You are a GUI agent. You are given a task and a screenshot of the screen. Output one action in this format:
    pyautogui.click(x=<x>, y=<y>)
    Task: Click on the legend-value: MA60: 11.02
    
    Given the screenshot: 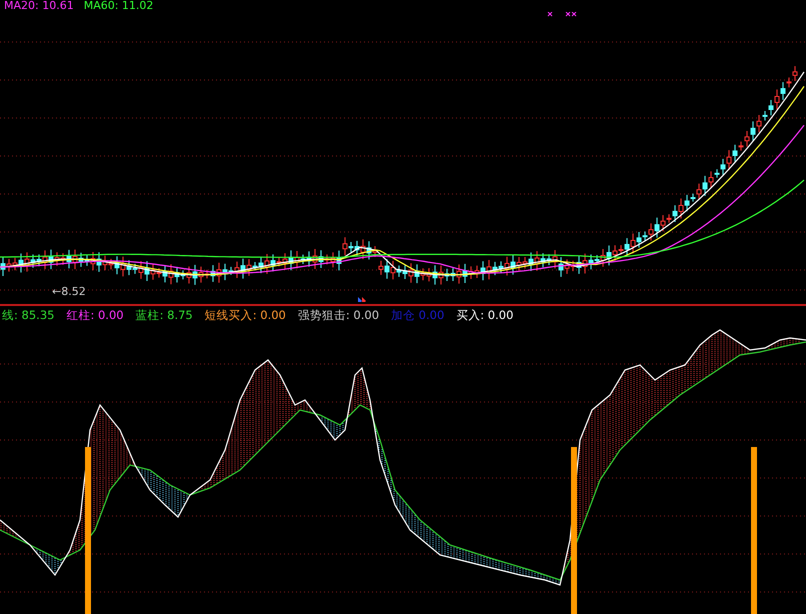 What is the action you would take?
    pyautogui.click(x=119, y=6)
    